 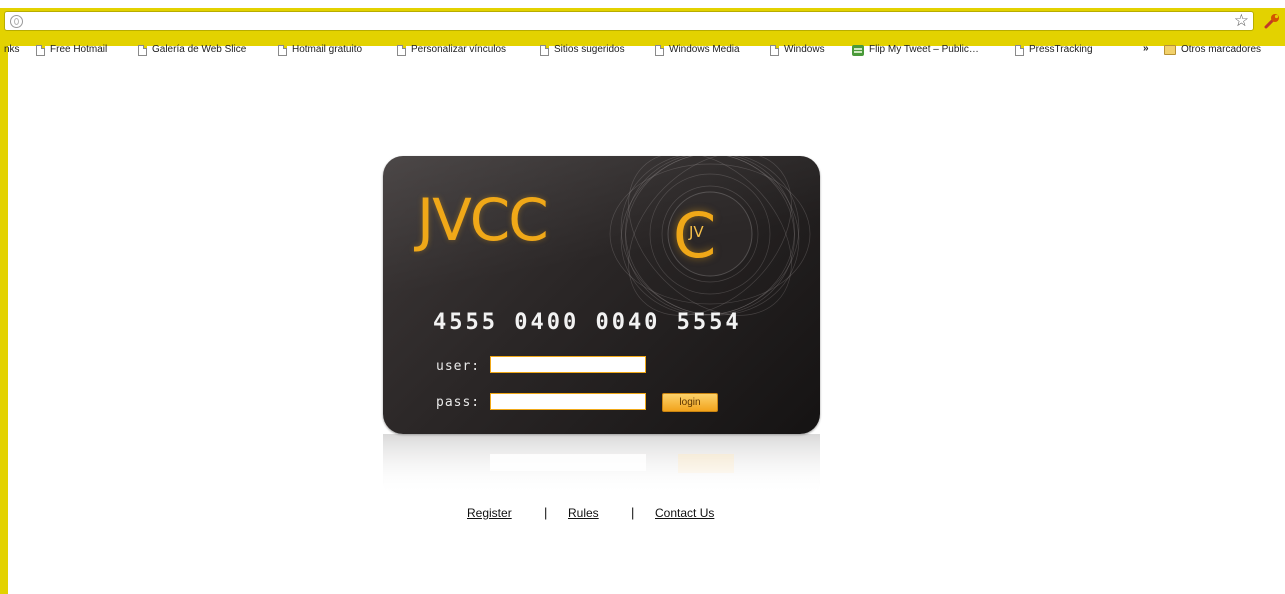 What do you see at coordinates (696, 232) in the screenshot?
I see `emblem-text: JV` at bounding box center [696, 232].